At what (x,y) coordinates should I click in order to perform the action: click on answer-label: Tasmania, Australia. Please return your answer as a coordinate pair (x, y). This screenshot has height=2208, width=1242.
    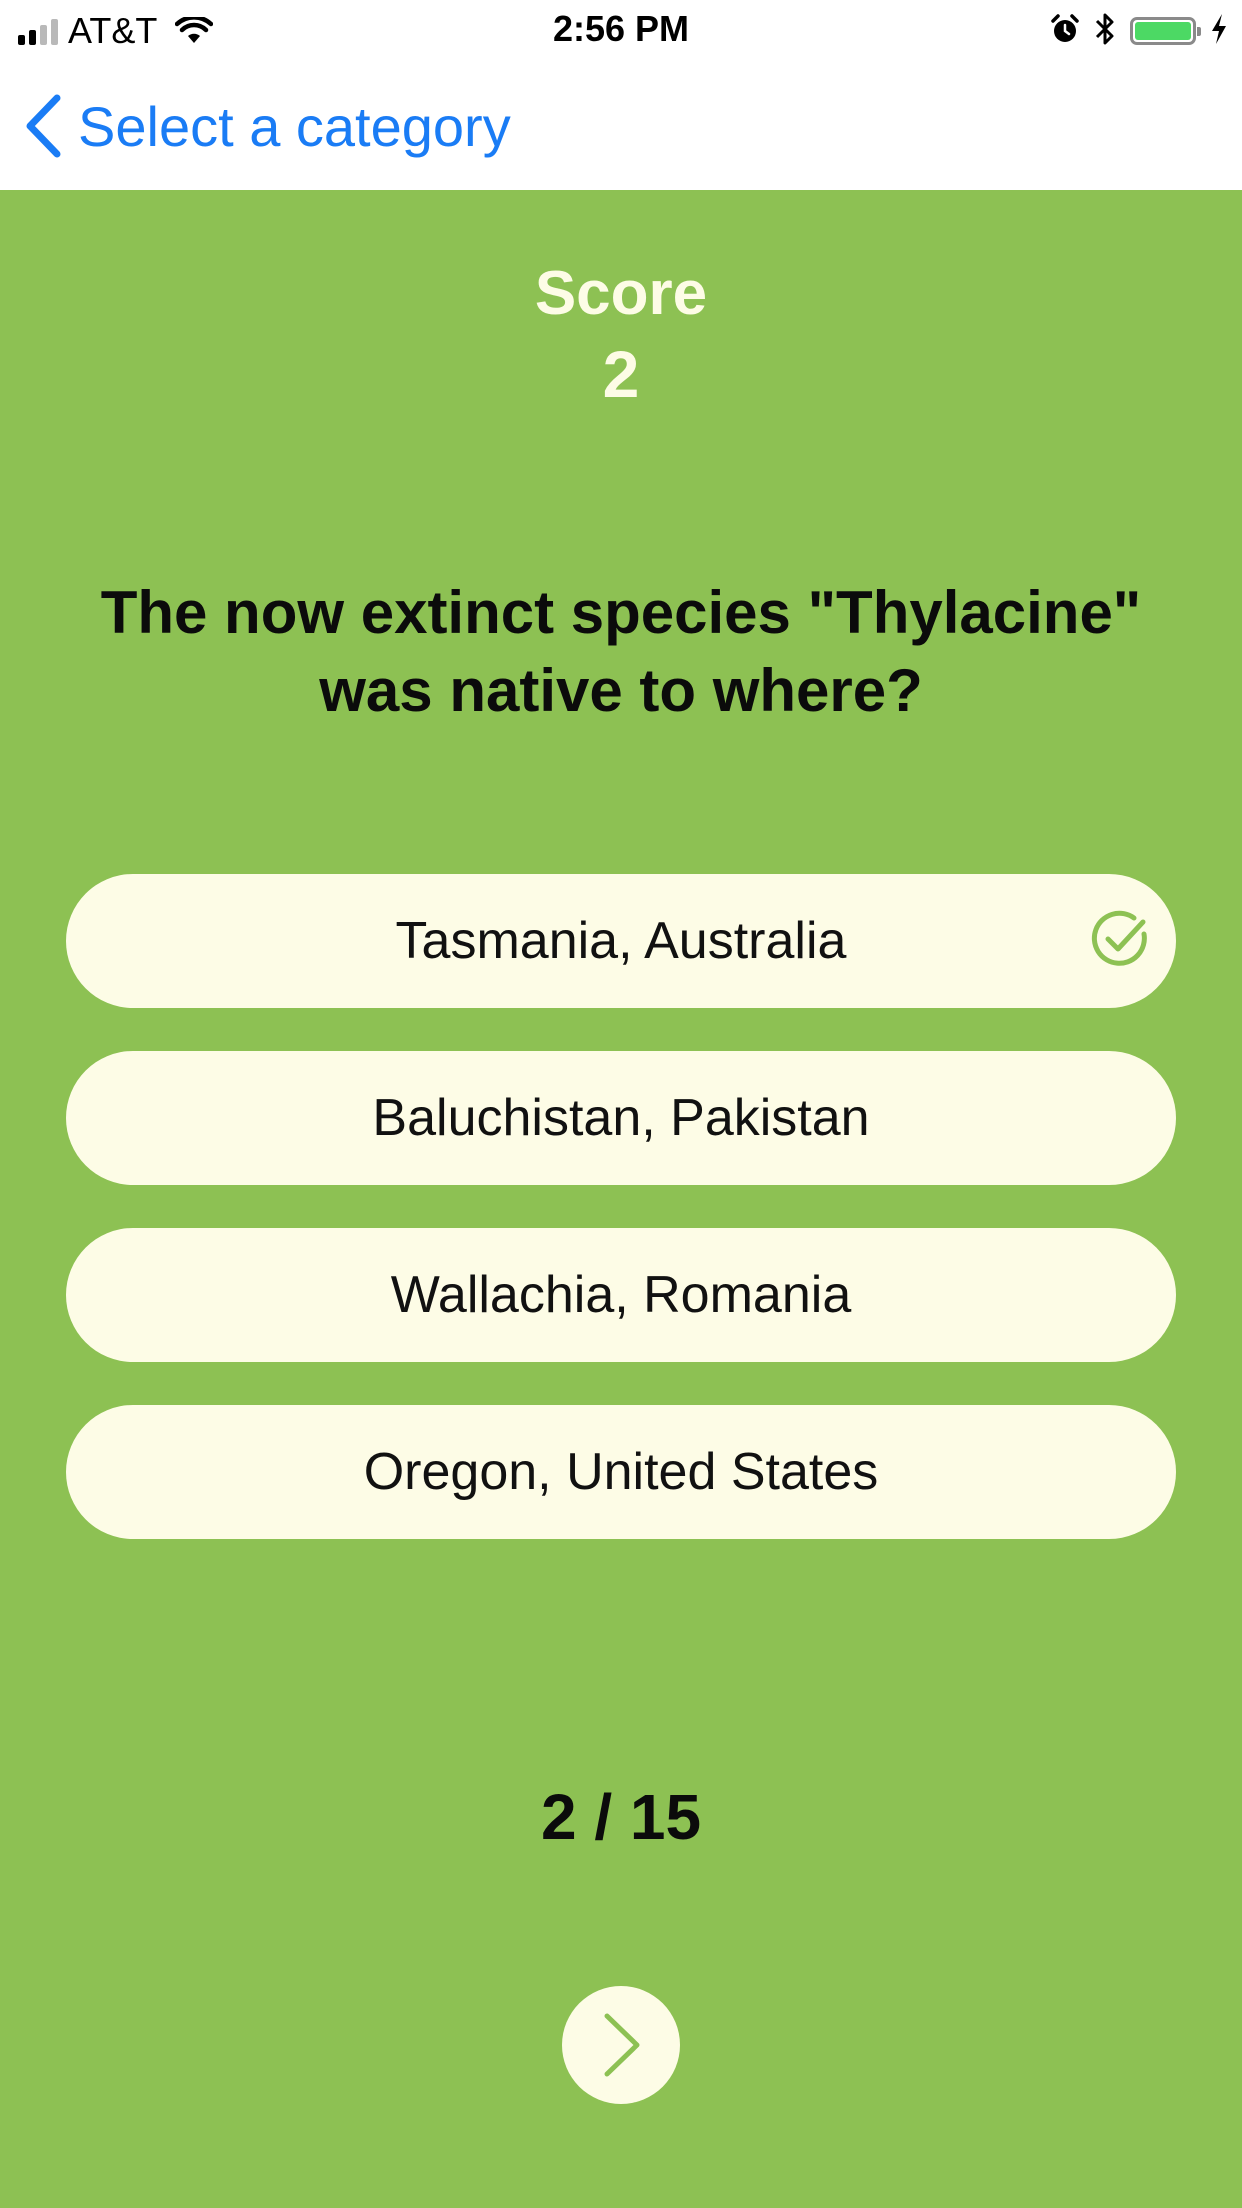
    Looking at the image, I should click on (621, 941).